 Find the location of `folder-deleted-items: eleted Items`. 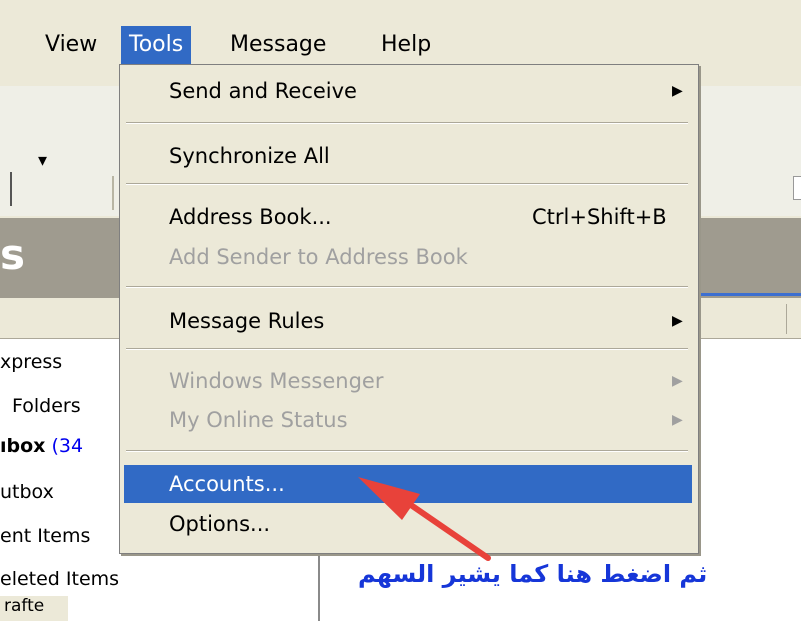

folder-deleted-items: eleted Items is located at coordinates (59, 579).